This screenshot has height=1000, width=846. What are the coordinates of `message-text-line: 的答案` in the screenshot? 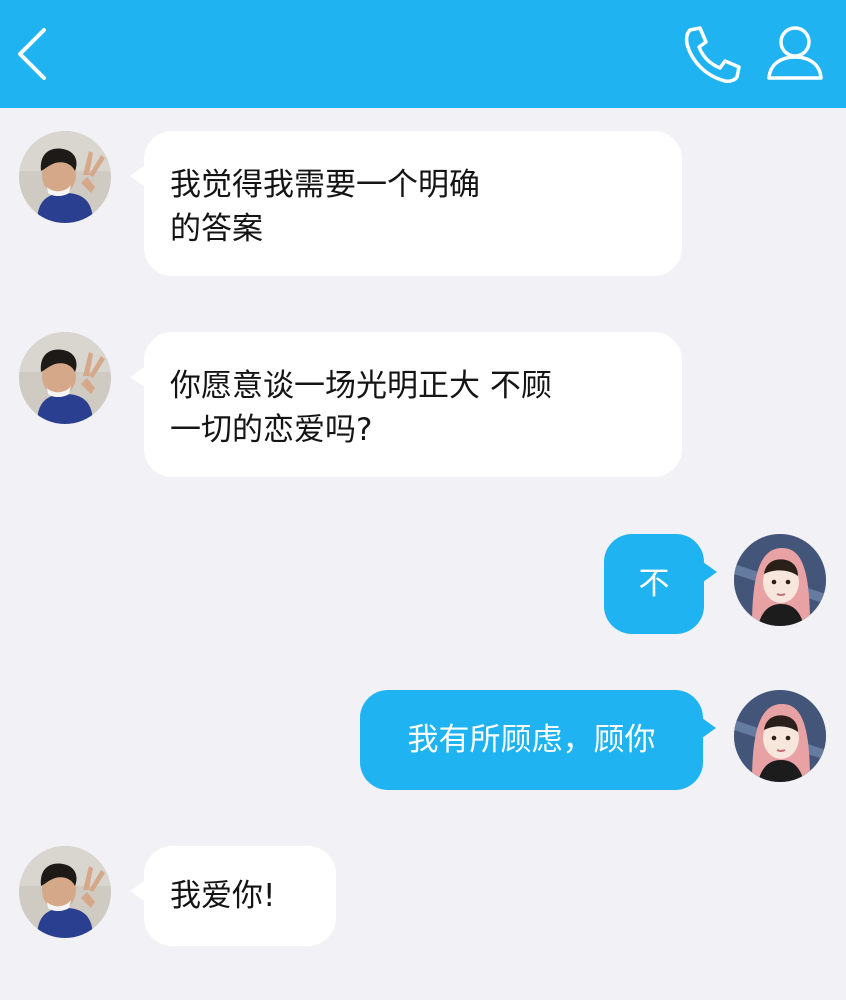 It's located at (216, 229).